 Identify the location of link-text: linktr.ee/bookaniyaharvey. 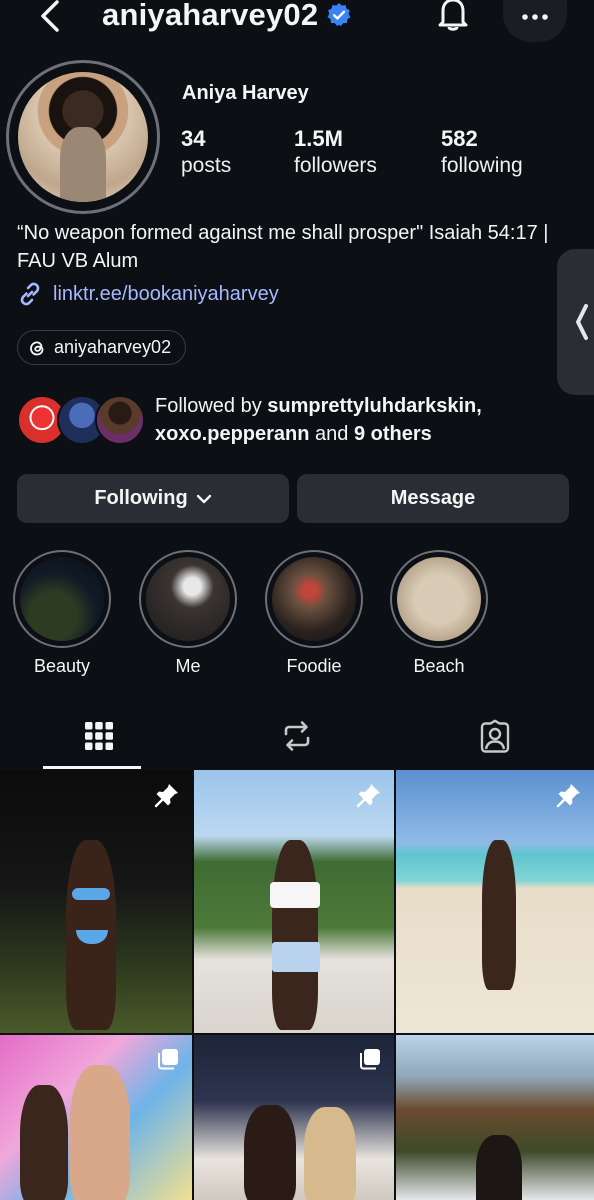
(166, 293).